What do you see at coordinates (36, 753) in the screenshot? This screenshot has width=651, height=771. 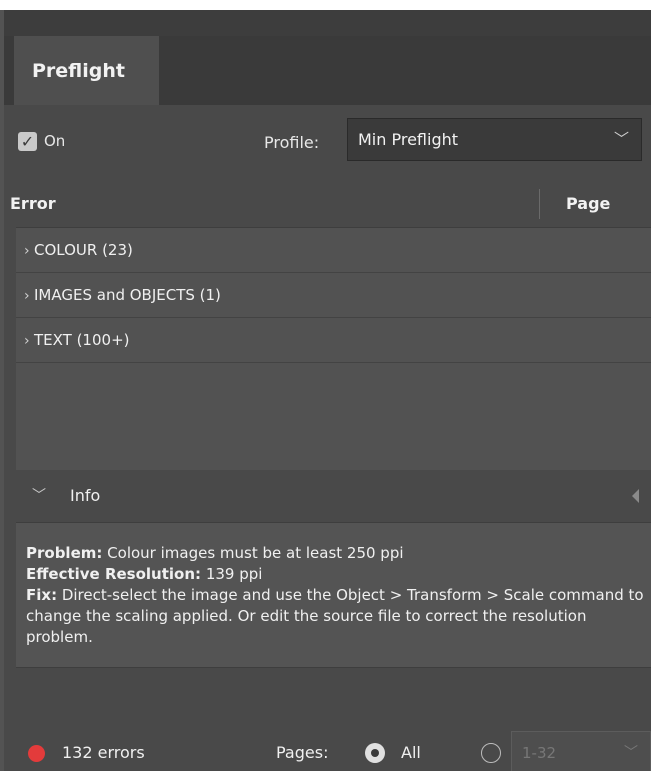 I see `error-status-icon` at bounding box center [36, 753].